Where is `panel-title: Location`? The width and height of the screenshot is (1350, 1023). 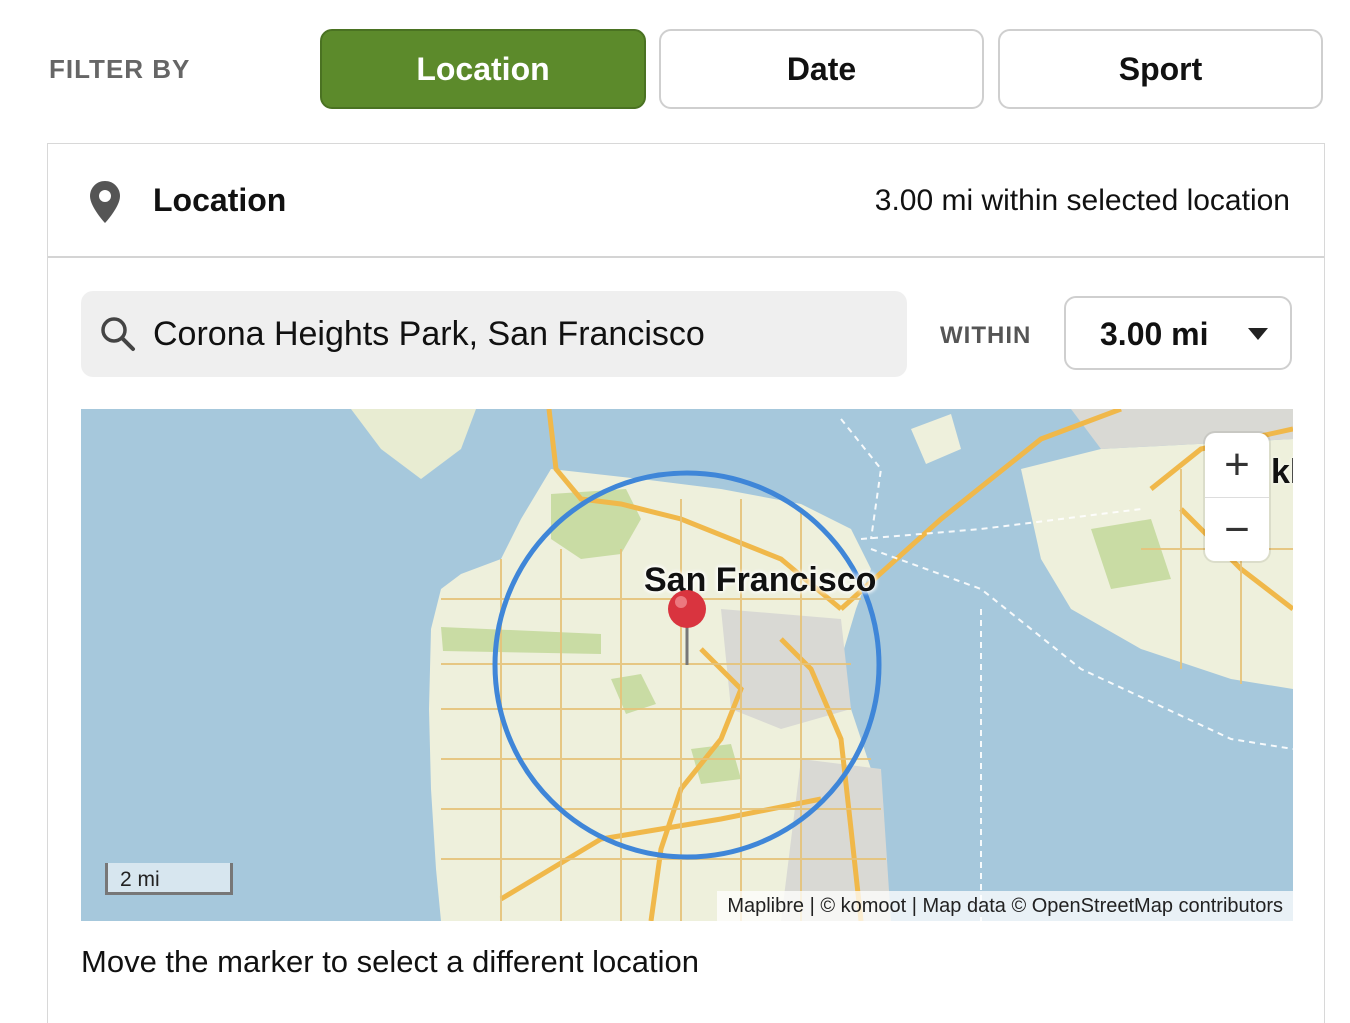
panel-title: Location is located at coordinates (220, 200).